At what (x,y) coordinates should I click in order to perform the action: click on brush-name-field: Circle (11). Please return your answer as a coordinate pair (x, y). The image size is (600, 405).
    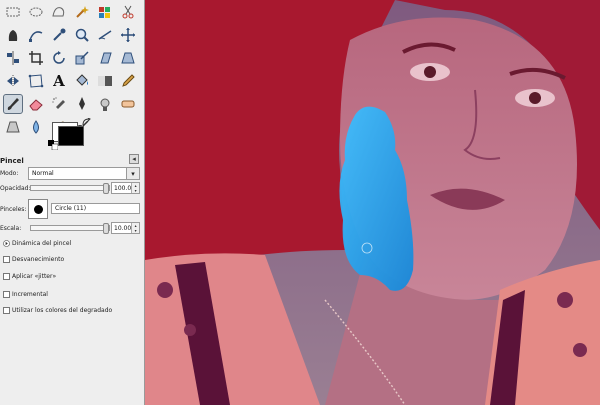
    Looking at the image, I should click on (95, 208).